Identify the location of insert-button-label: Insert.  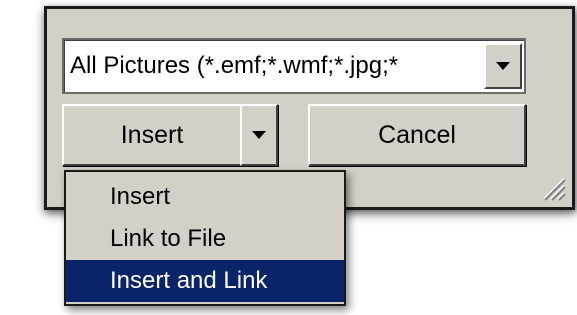
(152, 134).